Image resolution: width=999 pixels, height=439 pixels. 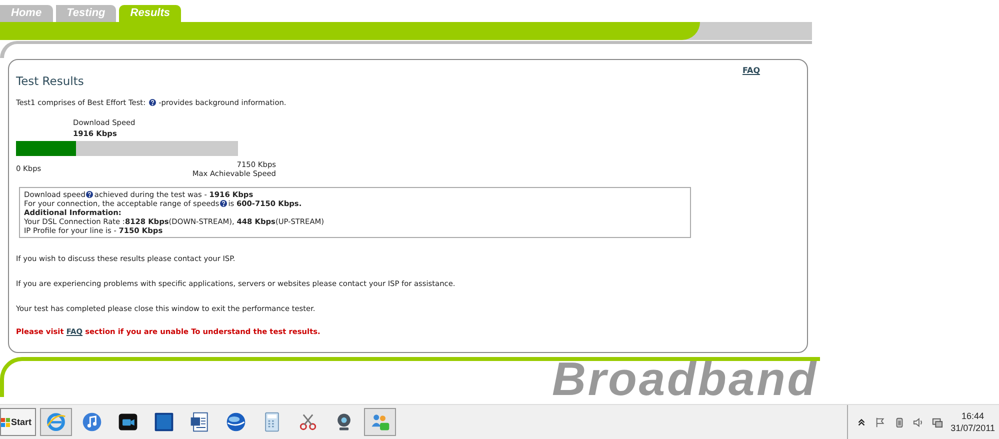 What do you see at coordinates (973, 416) in the screenshot?
I see `clock-time: 16:44` at bounding box center [973, 416].